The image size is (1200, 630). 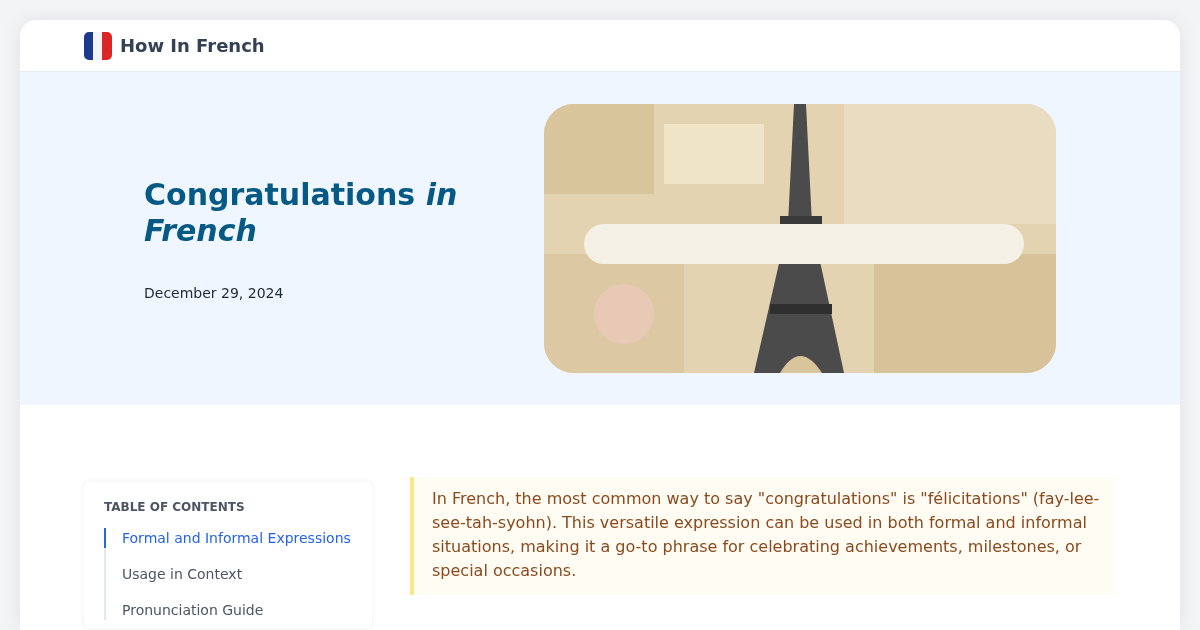 I want to click on intro-callout: In French, the most common way to say "congratulations" is "félicitations" (fay-lee-see-tah-syohn). This versatile expression can be used in both formal and informal situations, making it a go-to phrase for celebrating achievements, milestones, or special occasions., so click(x=762, y=536).